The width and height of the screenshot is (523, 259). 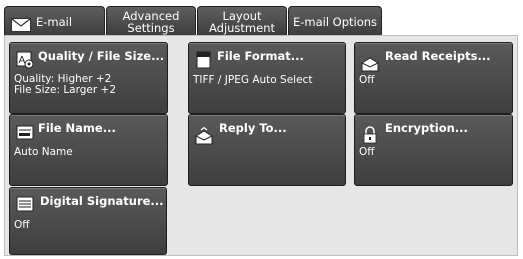 I want to click on file-size-value: File Size: Larger +2, so click(x=65, y=90).